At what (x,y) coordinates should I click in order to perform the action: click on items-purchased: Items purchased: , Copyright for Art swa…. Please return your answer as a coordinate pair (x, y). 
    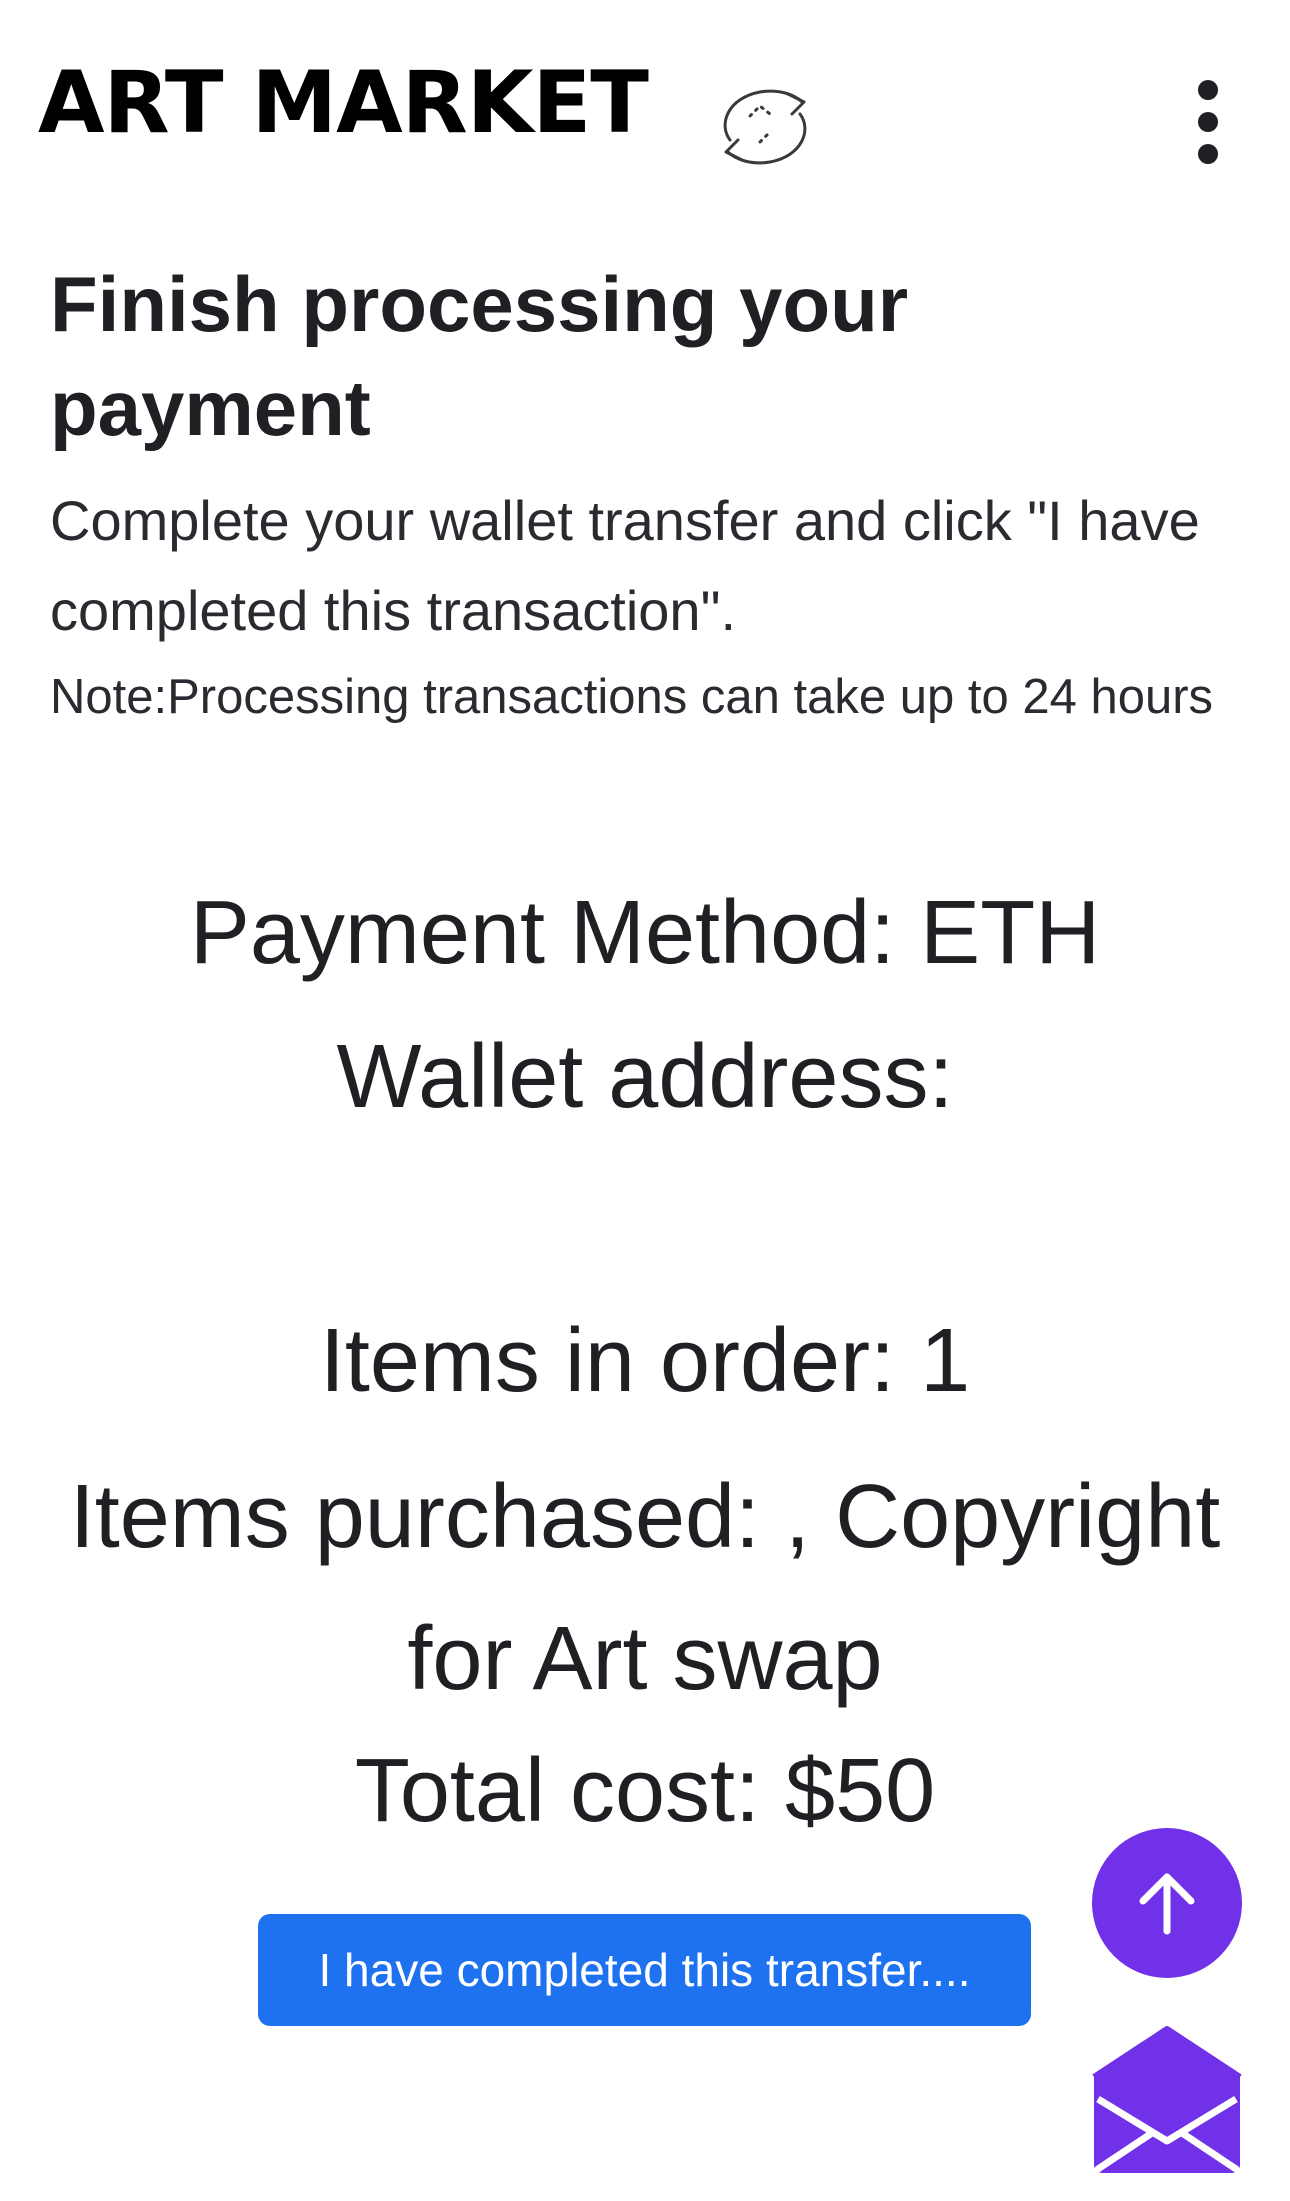
    Looking at the image, I should click on (645, 1588).